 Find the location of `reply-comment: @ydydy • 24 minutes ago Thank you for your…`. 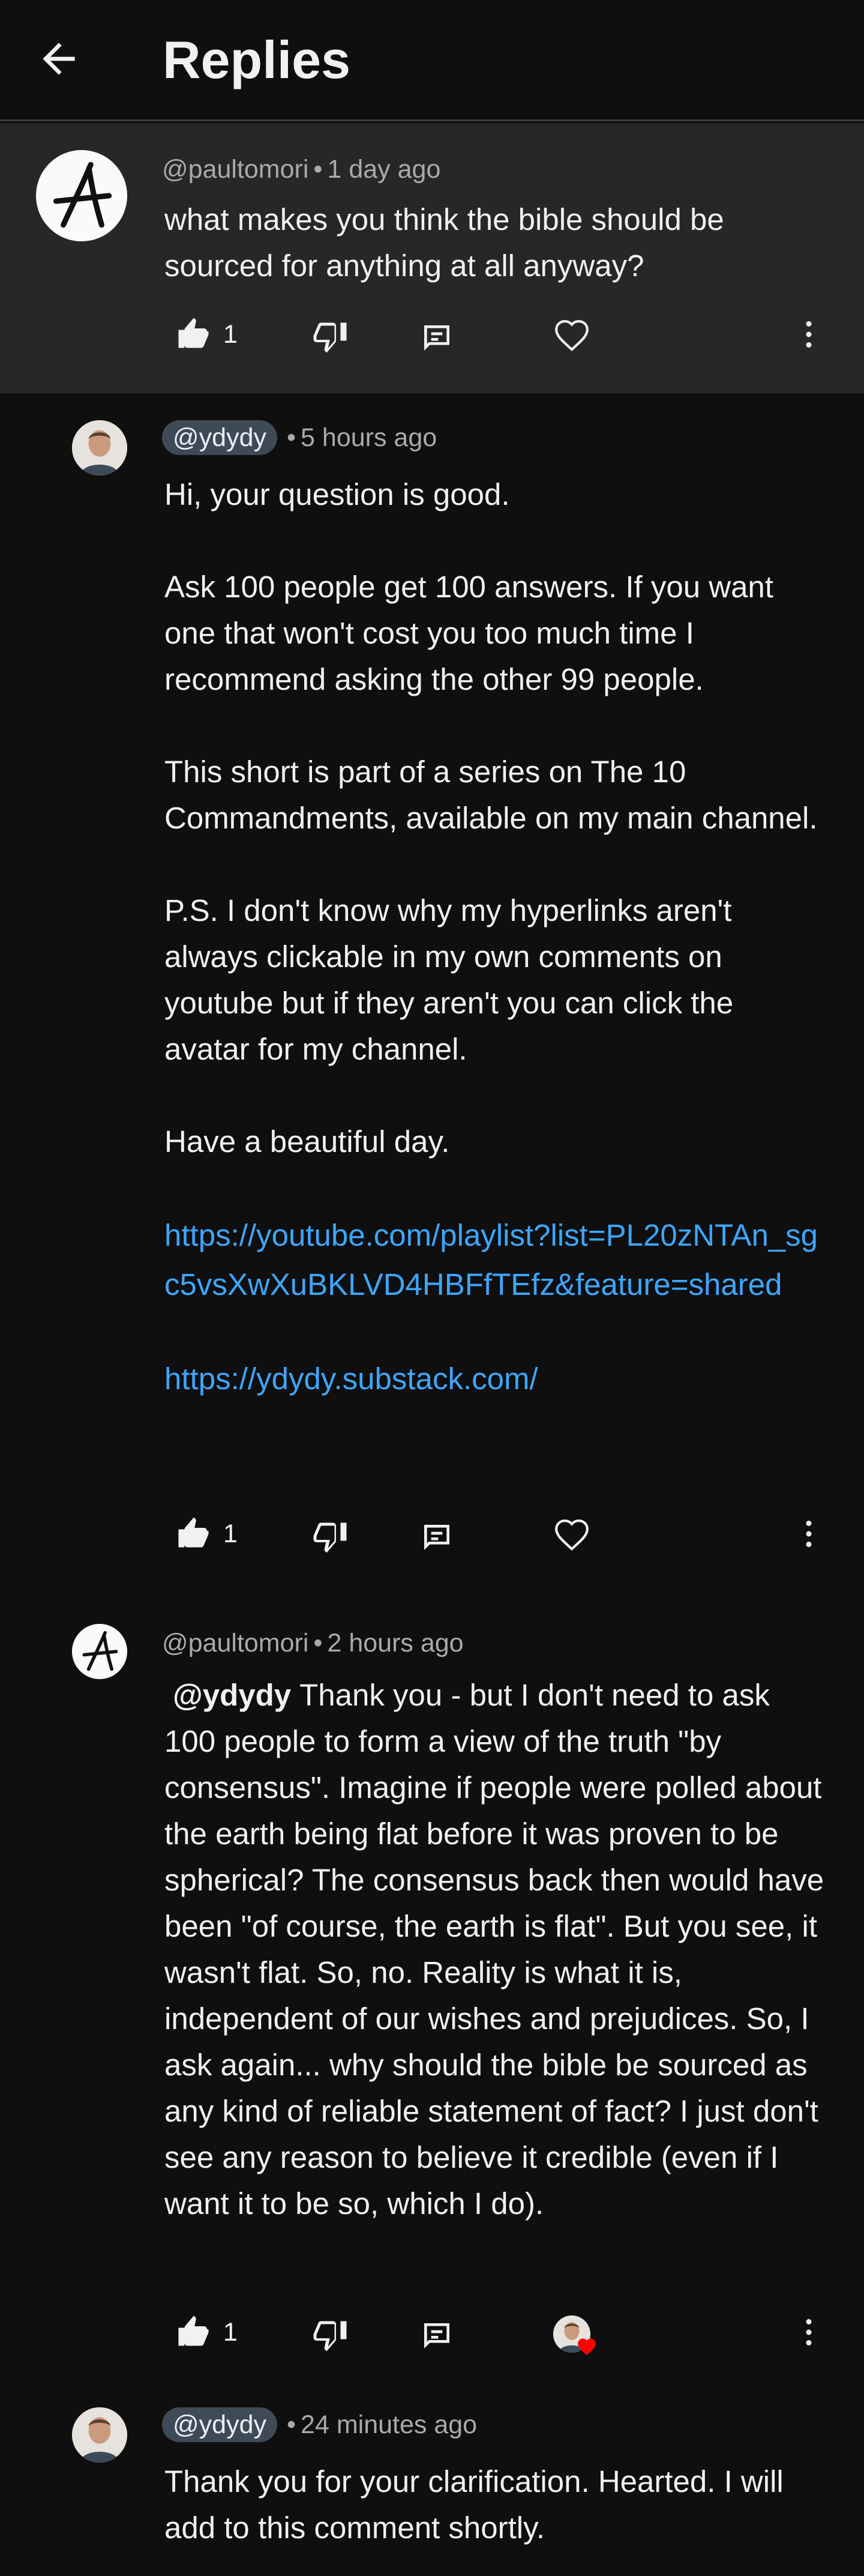

reply-comment: @ydydy • 24 minutes ago Thank you for your… is located at coordinates (432, 2484).